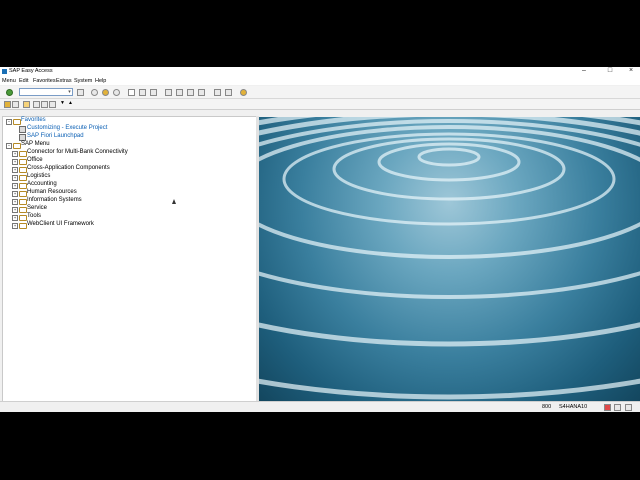 Image resolution: width=640 pixels, height=480 pixels. I want to click on title-bar: SAP Easy Access – □ ×, so click(320, 72).